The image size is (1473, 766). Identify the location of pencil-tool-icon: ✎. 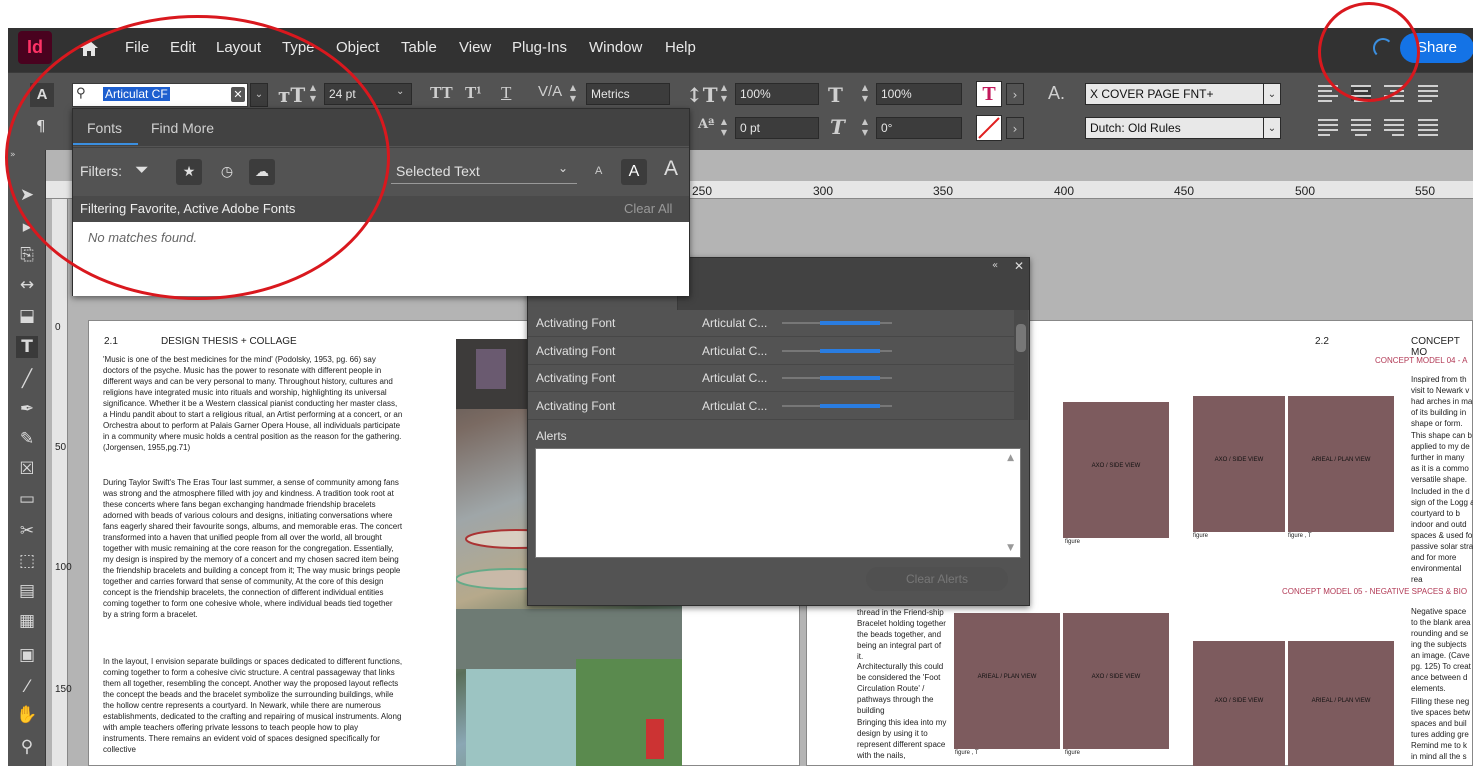
(27, 439).